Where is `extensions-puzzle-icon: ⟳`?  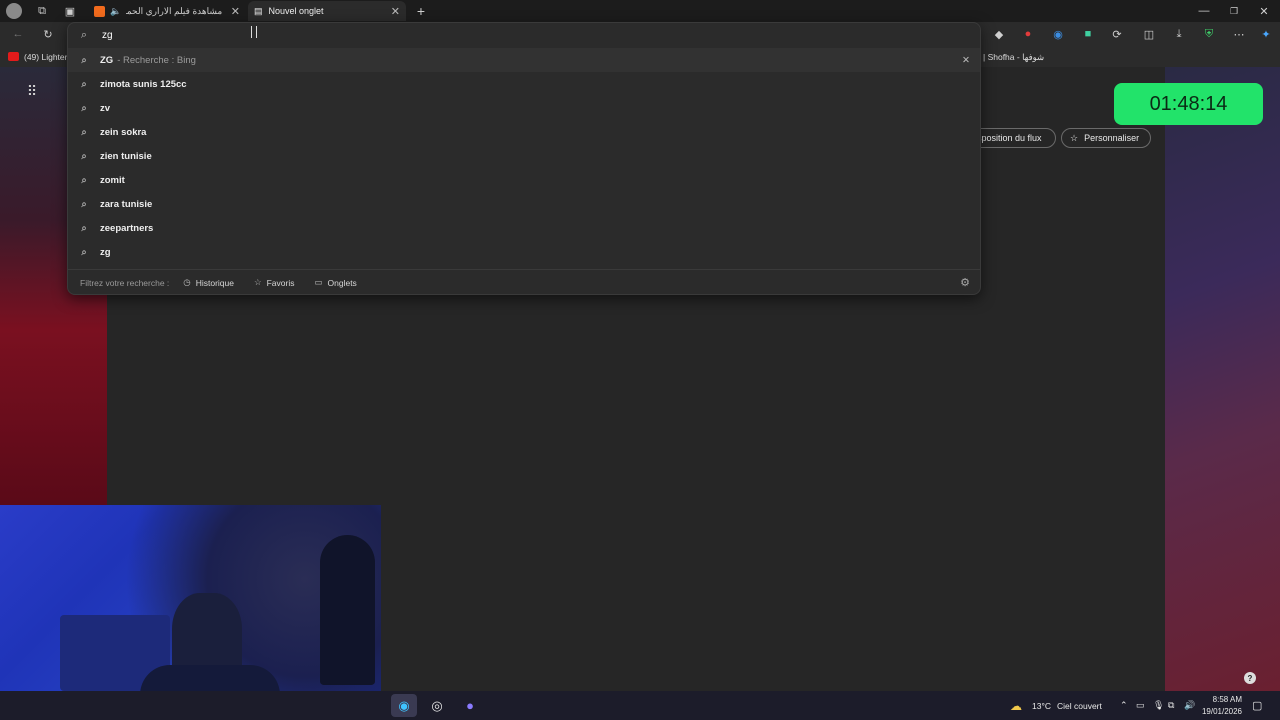
extensions-puzzle-icon: ⟳ is located at coordinates (1117, 34).